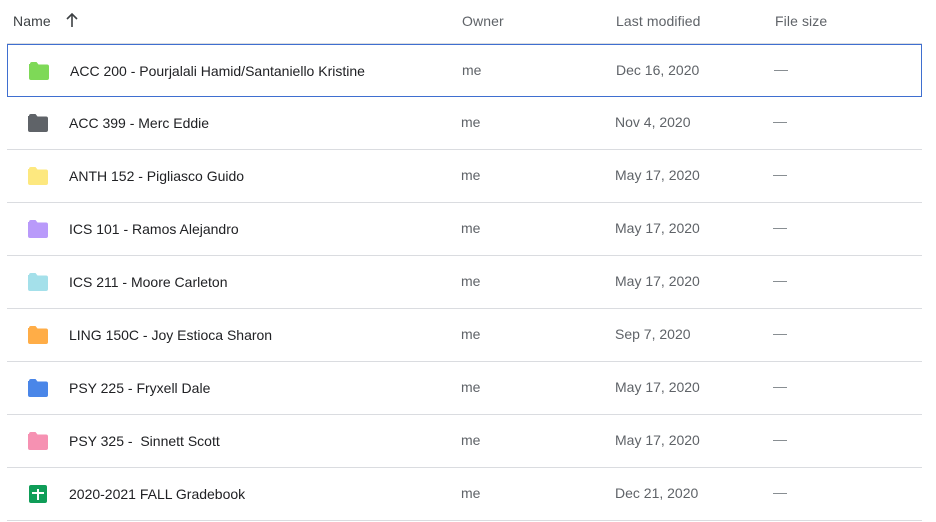  Describe the element at coordinates (154, 229) in the screenshot. I see `file-name: ICS 101 - Ramos Alejandro` at that location.